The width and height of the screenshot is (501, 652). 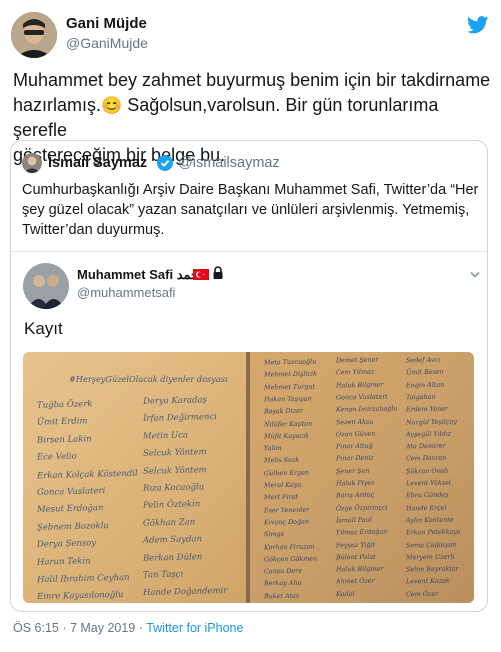 What do you see at coordinates (427, 495) in the screenshot?
I see `handwritten-name: Ebru Gündeş` at bounding box center [427, 495].